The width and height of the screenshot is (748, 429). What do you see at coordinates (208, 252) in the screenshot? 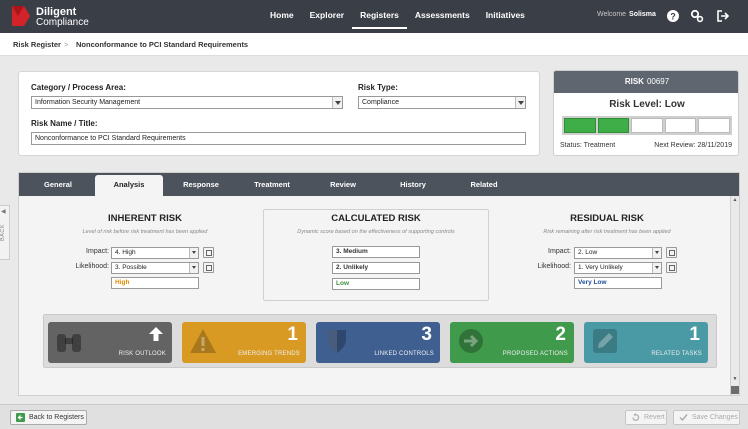
I see `inherent-impact-copy-icon` at bounding box center [208, 252].